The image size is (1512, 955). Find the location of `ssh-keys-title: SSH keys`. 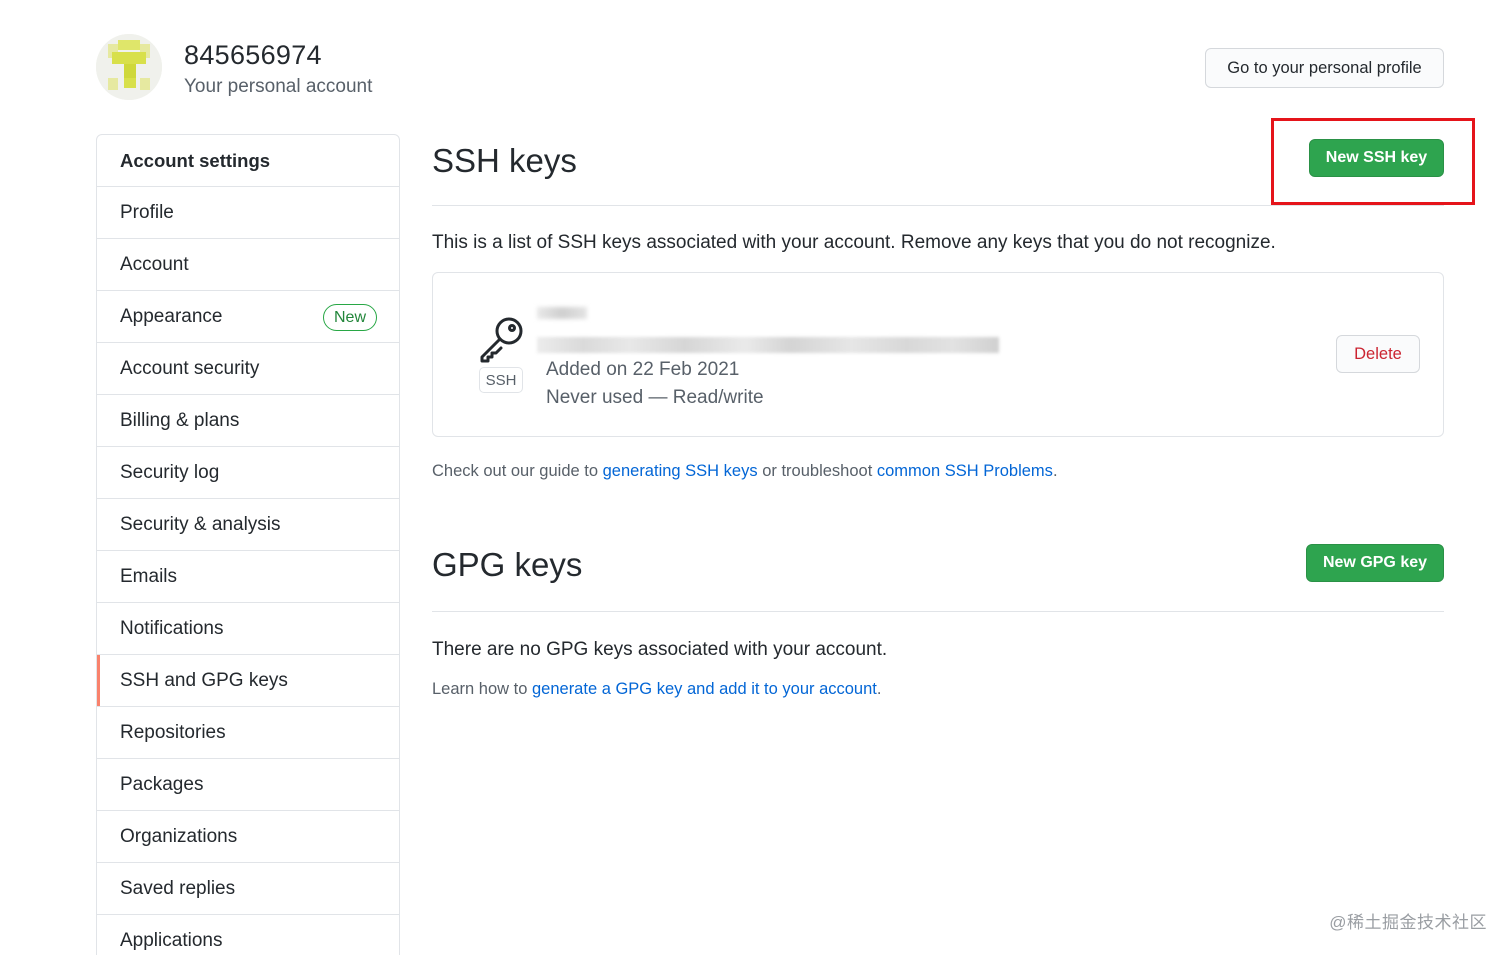

ssh-keys-title: SSH keys is located at coordinates (504, 160).